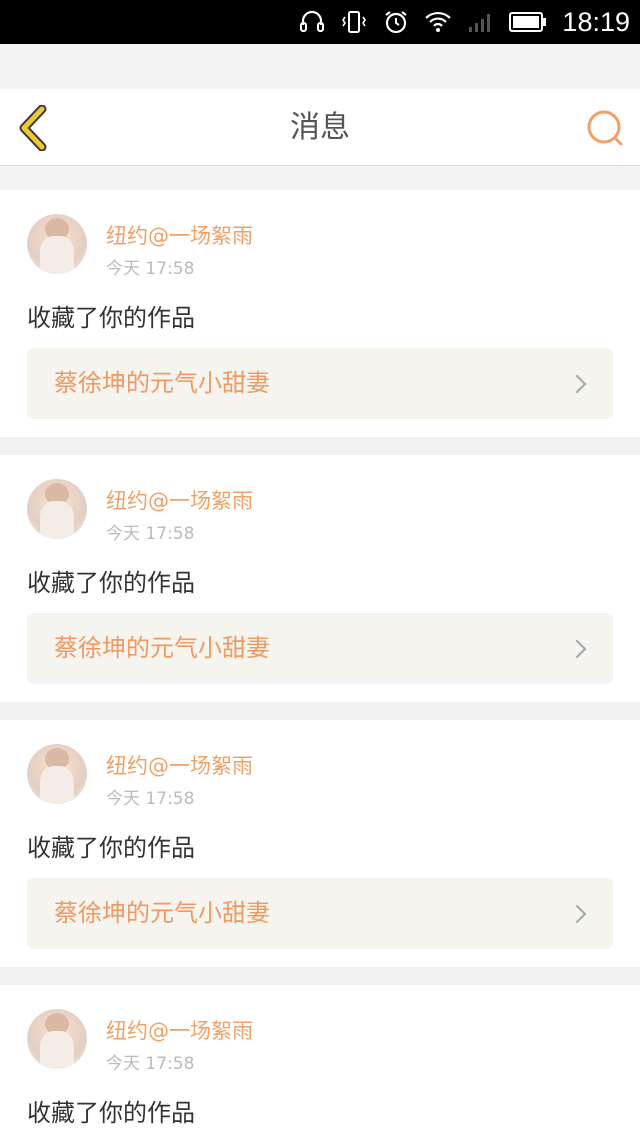  I want to click on battery-icon, so click(528, 22).